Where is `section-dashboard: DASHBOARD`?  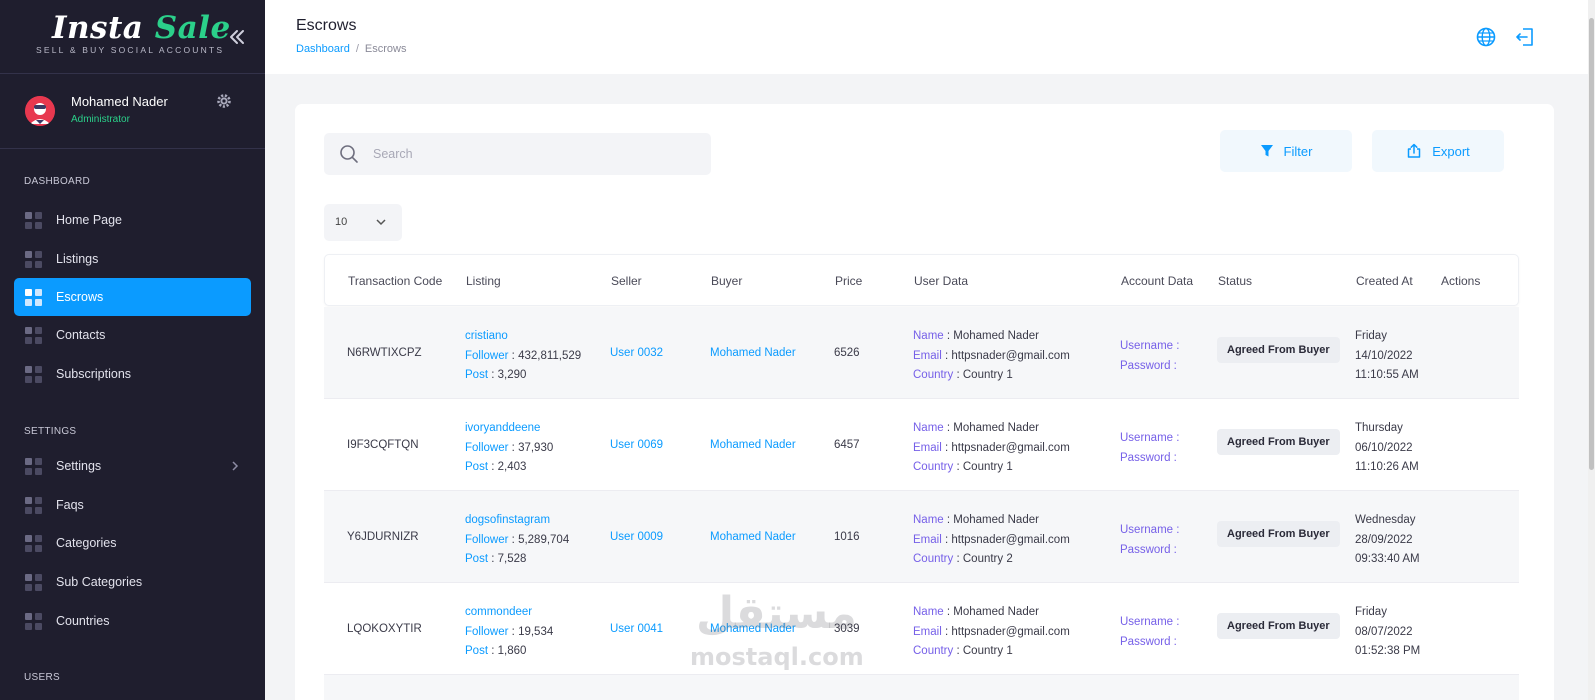 section-dashboard: DASHBOARD is located at coordinates (57, 181).